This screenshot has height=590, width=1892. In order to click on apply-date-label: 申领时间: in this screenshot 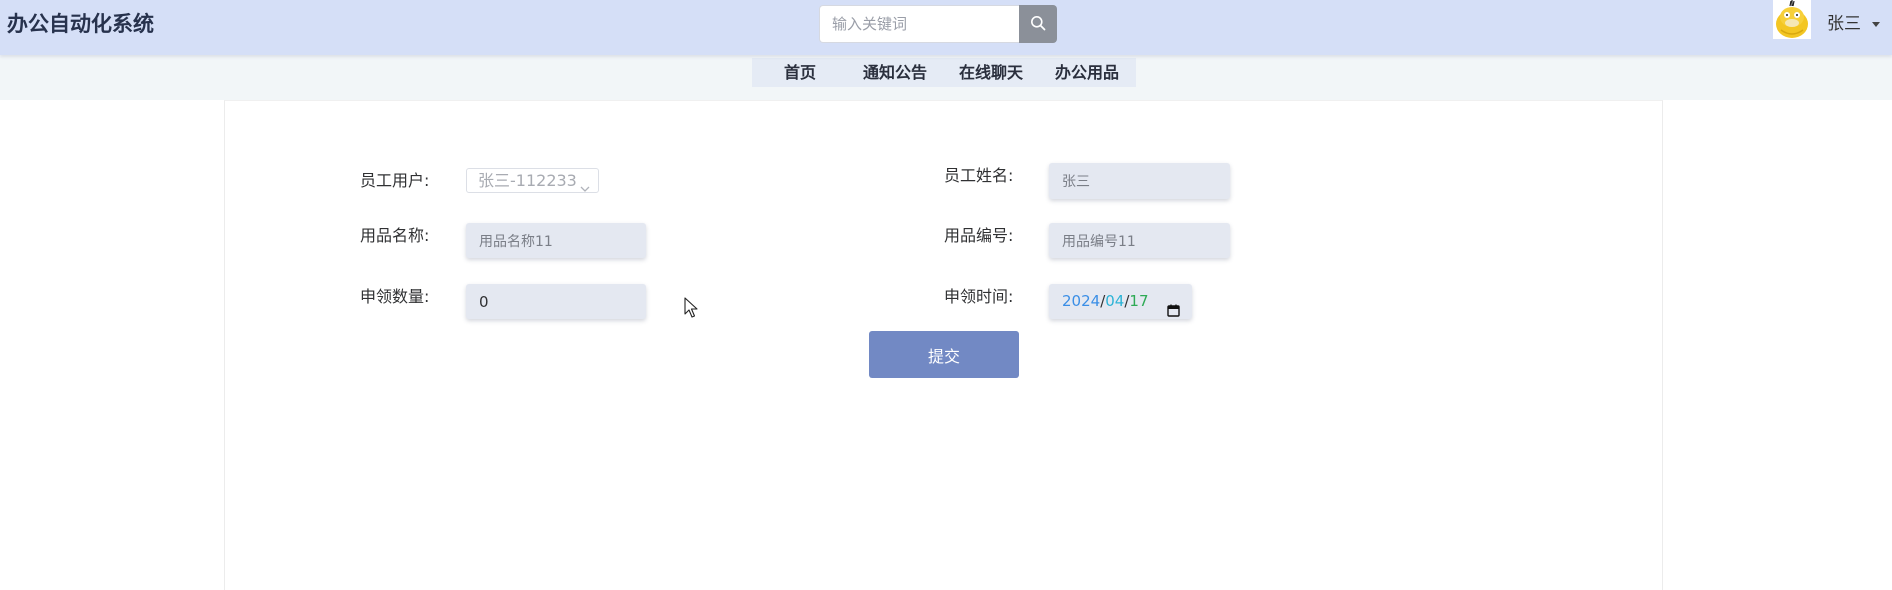, I will do `click(979, 296)`.